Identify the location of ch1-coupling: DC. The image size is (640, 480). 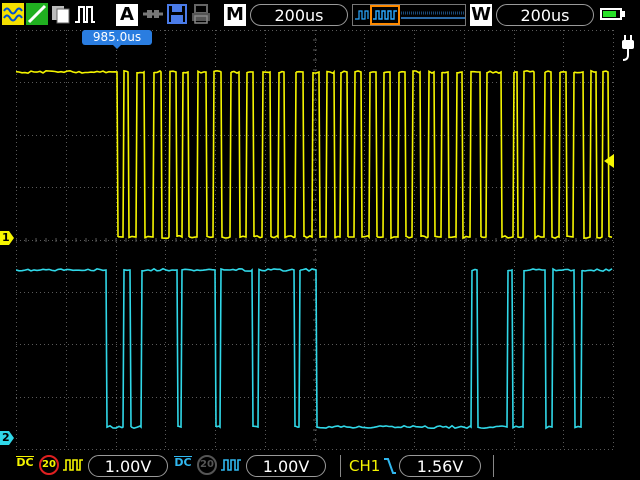
(25, 462).